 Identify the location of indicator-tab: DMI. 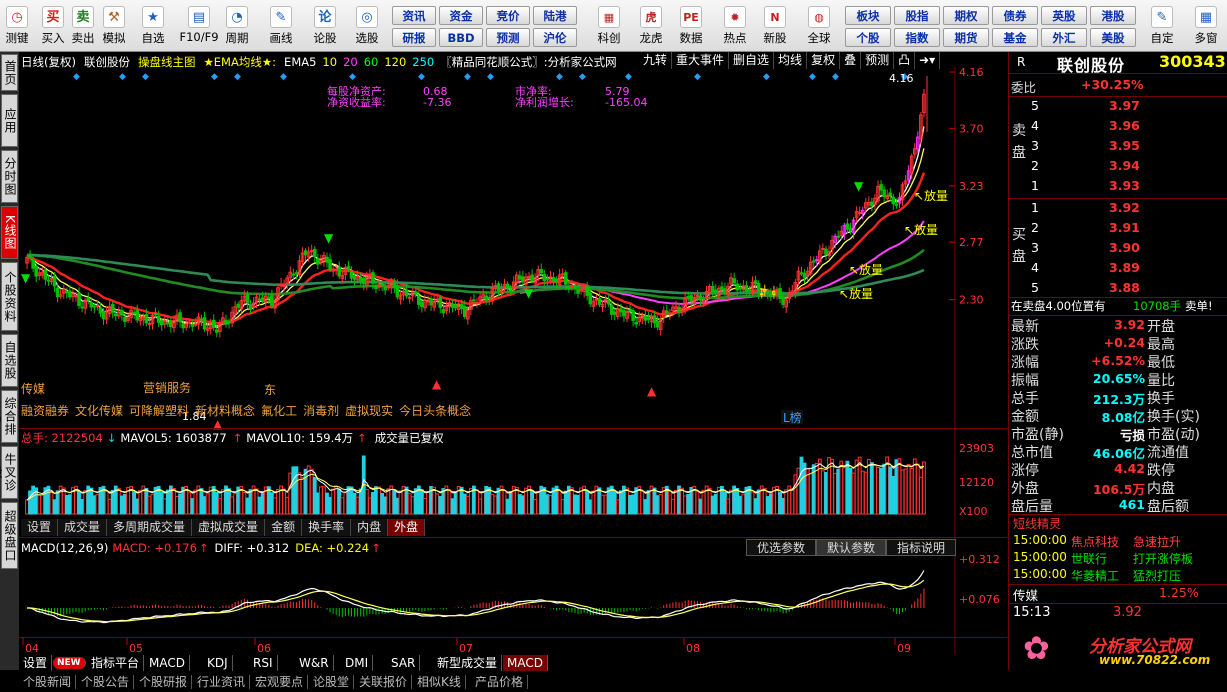
(357, 663).